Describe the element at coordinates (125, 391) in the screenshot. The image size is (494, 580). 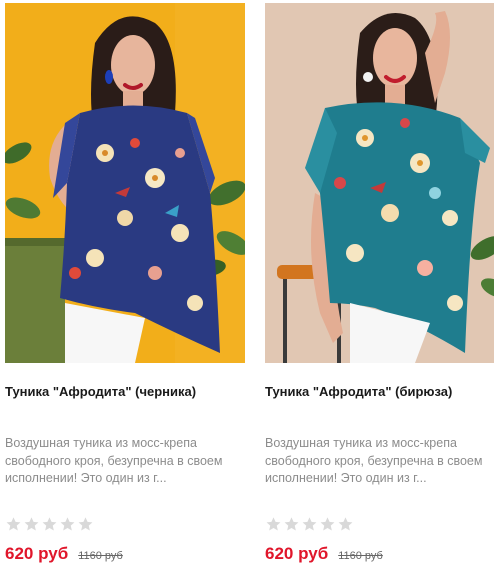
I see `product-title: Туника "Афродита" (черника)` at that location.